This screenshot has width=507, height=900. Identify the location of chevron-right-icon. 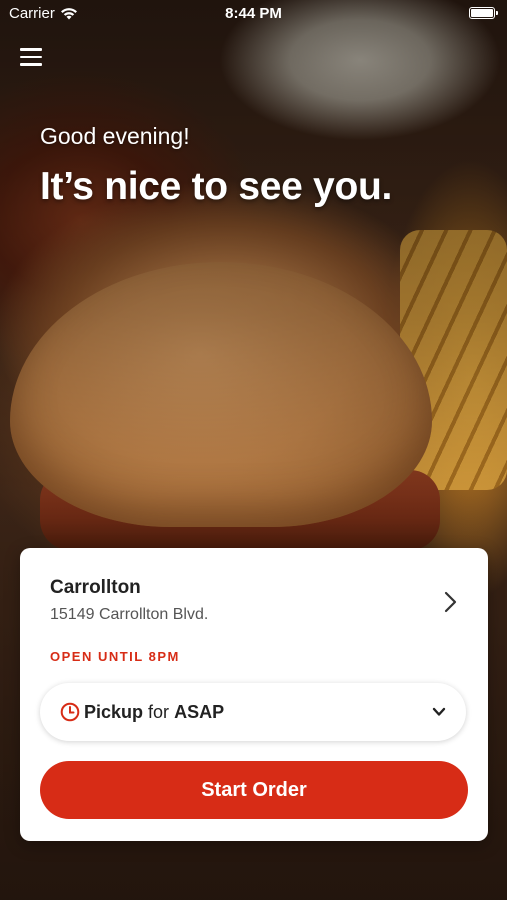
(450, 602).